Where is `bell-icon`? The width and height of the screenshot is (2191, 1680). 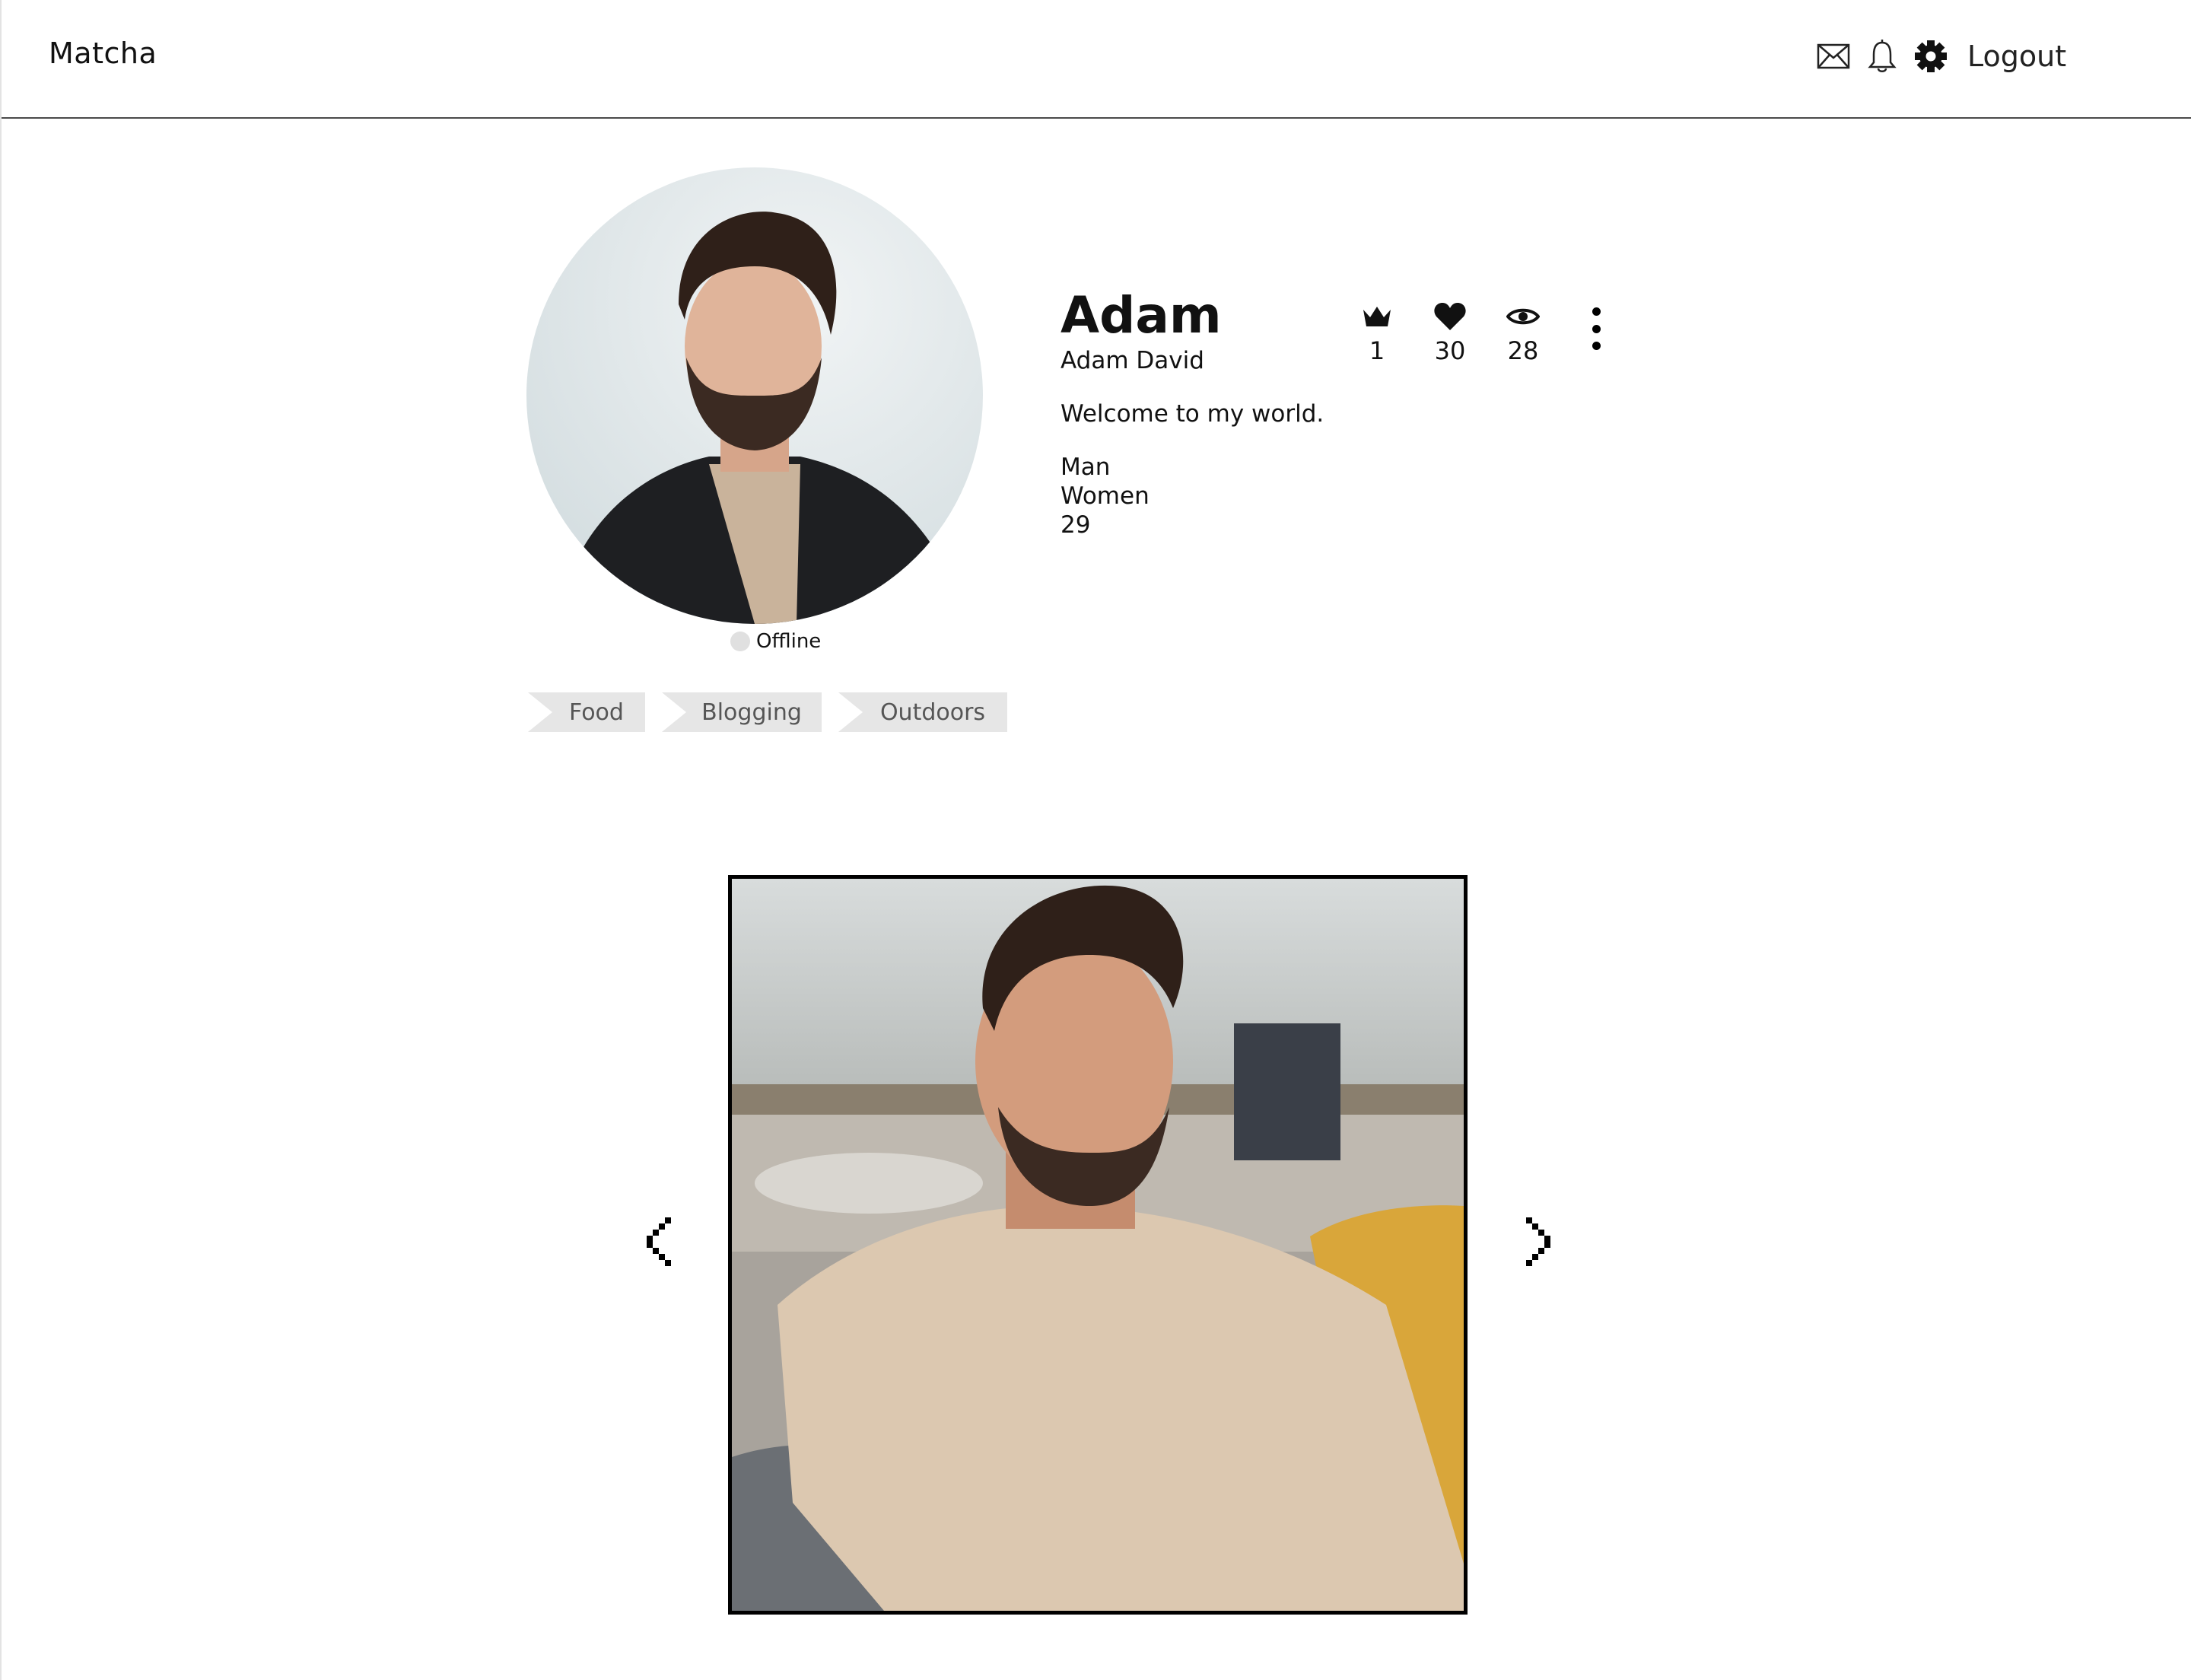
bell-icon is located at coordinates (1882, 56).